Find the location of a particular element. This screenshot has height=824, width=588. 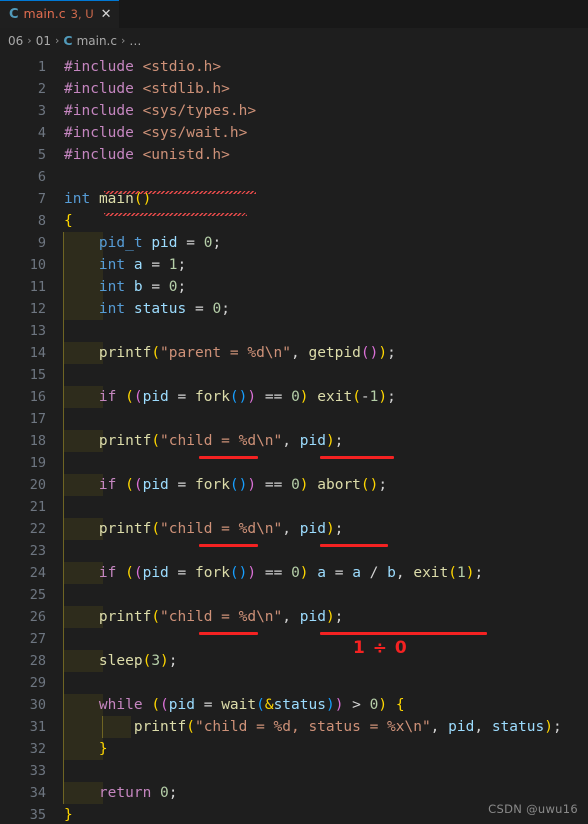

code-line: 1 #include <stdio.h> is located at coordinates (294, 67).